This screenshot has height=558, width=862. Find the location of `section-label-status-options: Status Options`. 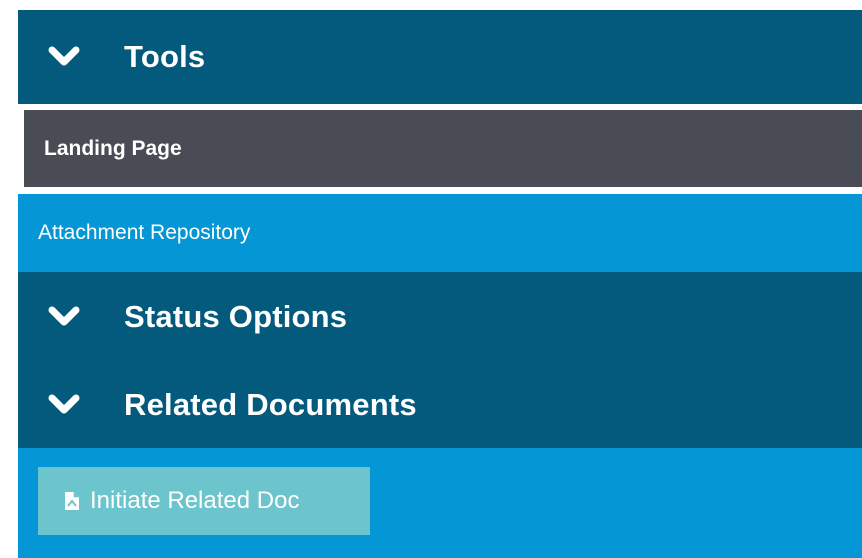

section-label-status-options: Status Options is located at coordinates (236, 316).